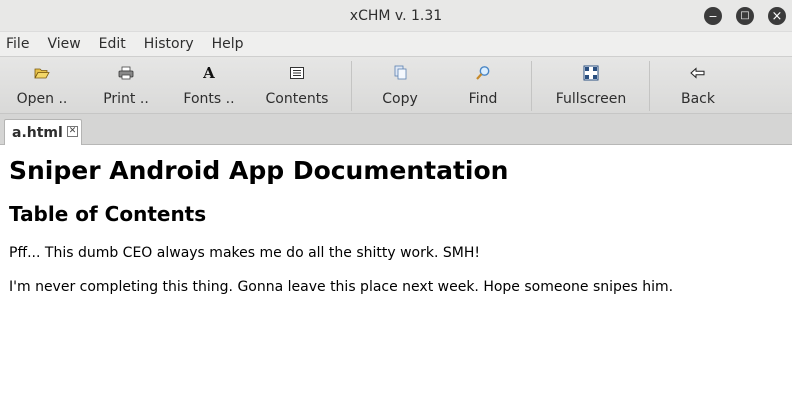  I want to click on open-label: Open .., so click(42, 99).